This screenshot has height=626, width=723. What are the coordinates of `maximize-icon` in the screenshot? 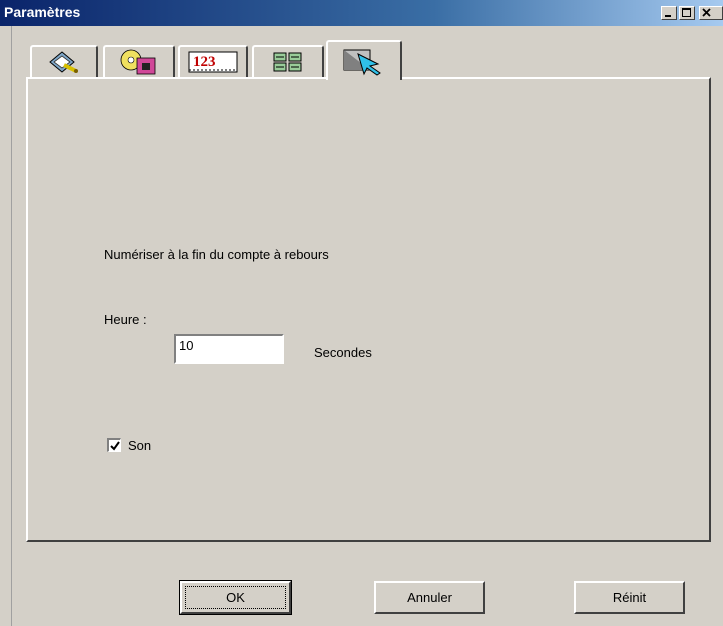 It's located at (686, 12).